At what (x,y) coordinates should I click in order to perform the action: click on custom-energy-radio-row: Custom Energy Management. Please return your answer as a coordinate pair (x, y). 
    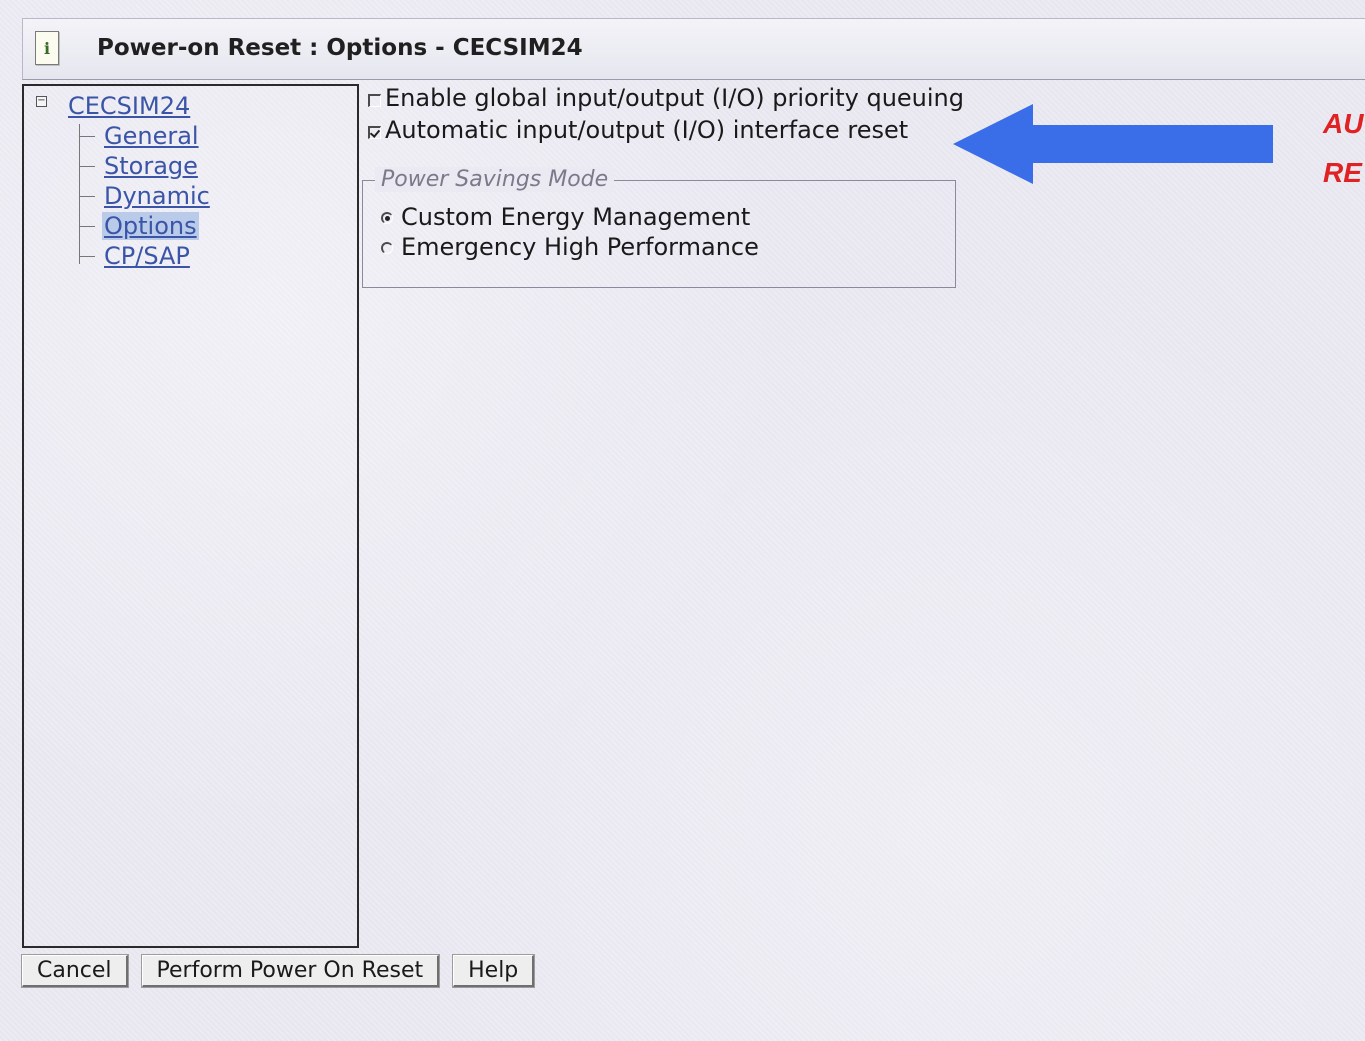
    Looking at the image, I should click on (565, 217).